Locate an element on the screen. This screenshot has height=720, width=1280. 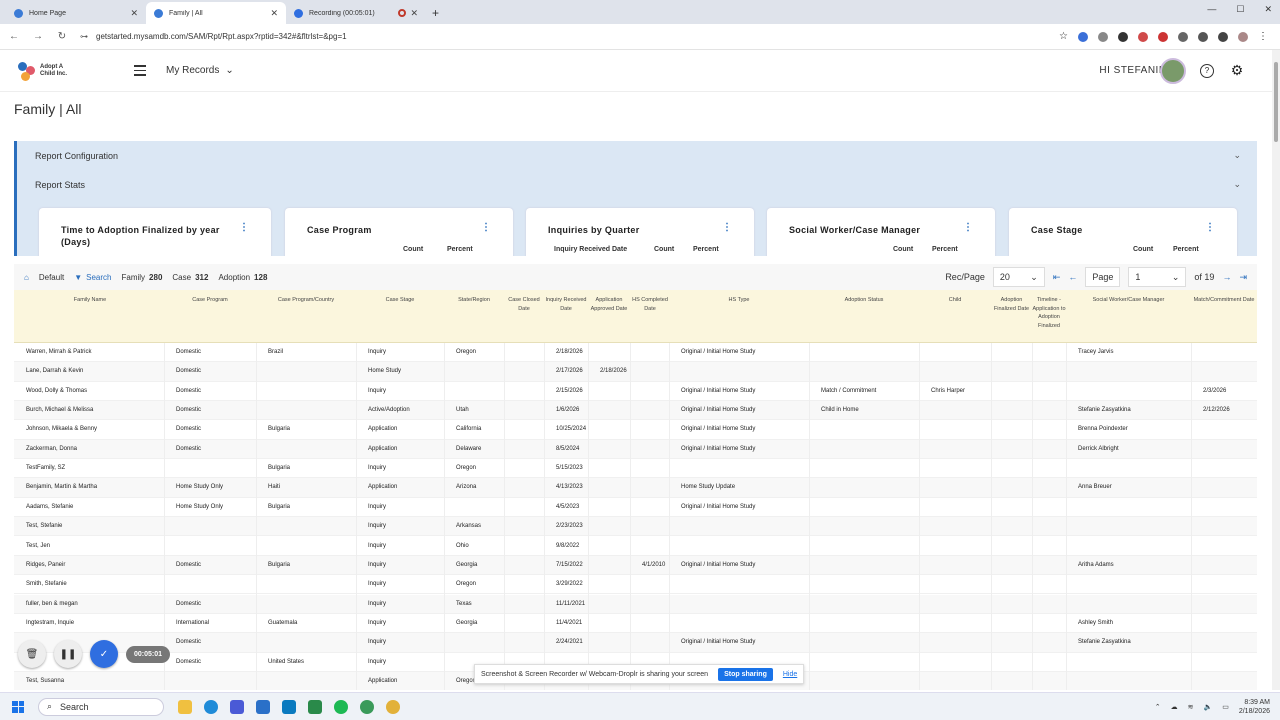
report-stats-toggle: Report Stats is located at coordinates (60, 185).